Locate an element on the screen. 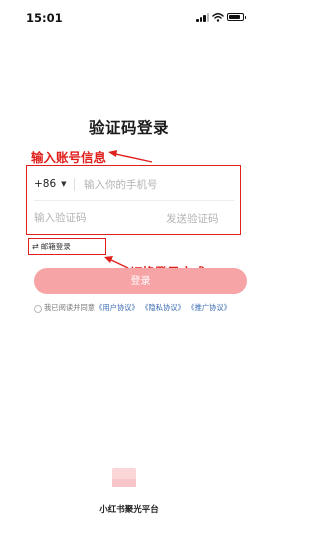 The height and width of the screenshot is (553, 320). agreement-text: 我已阅读并同意《用户协议》 《隐私协议》 《推广协议》 is located at coordinates (144, 308).